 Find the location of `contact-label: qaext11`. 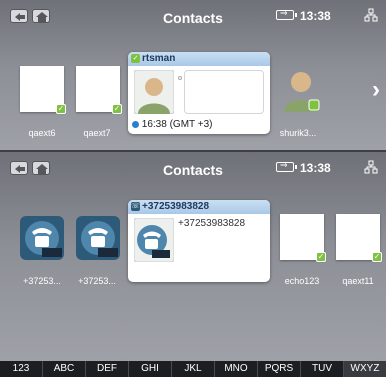

contact-label: qaext11 is located at coordinates (358, 281).